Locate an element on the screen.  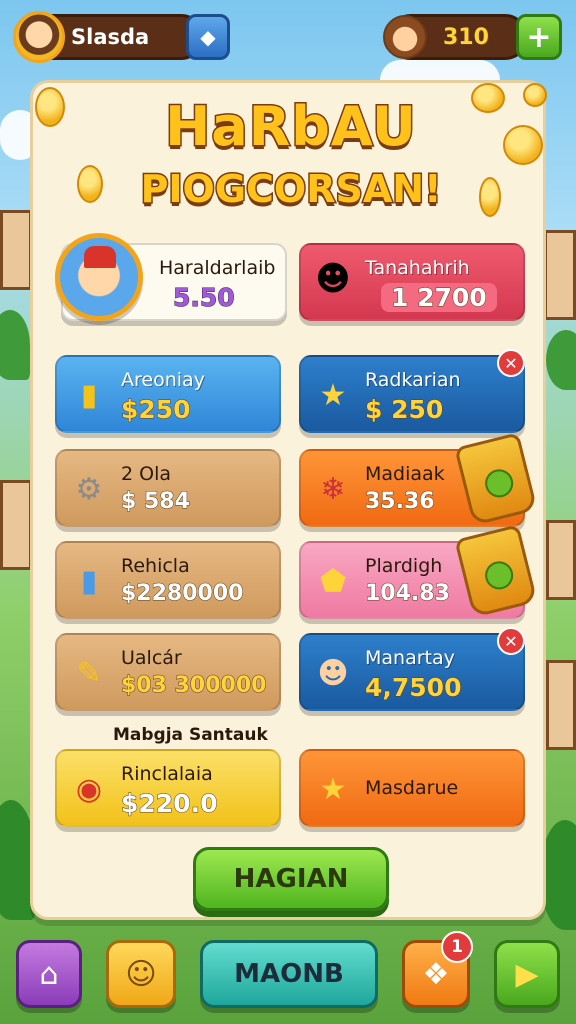
card-madiaak: ❄ Madiaak 35.36 is located at coordinates (418, 479).